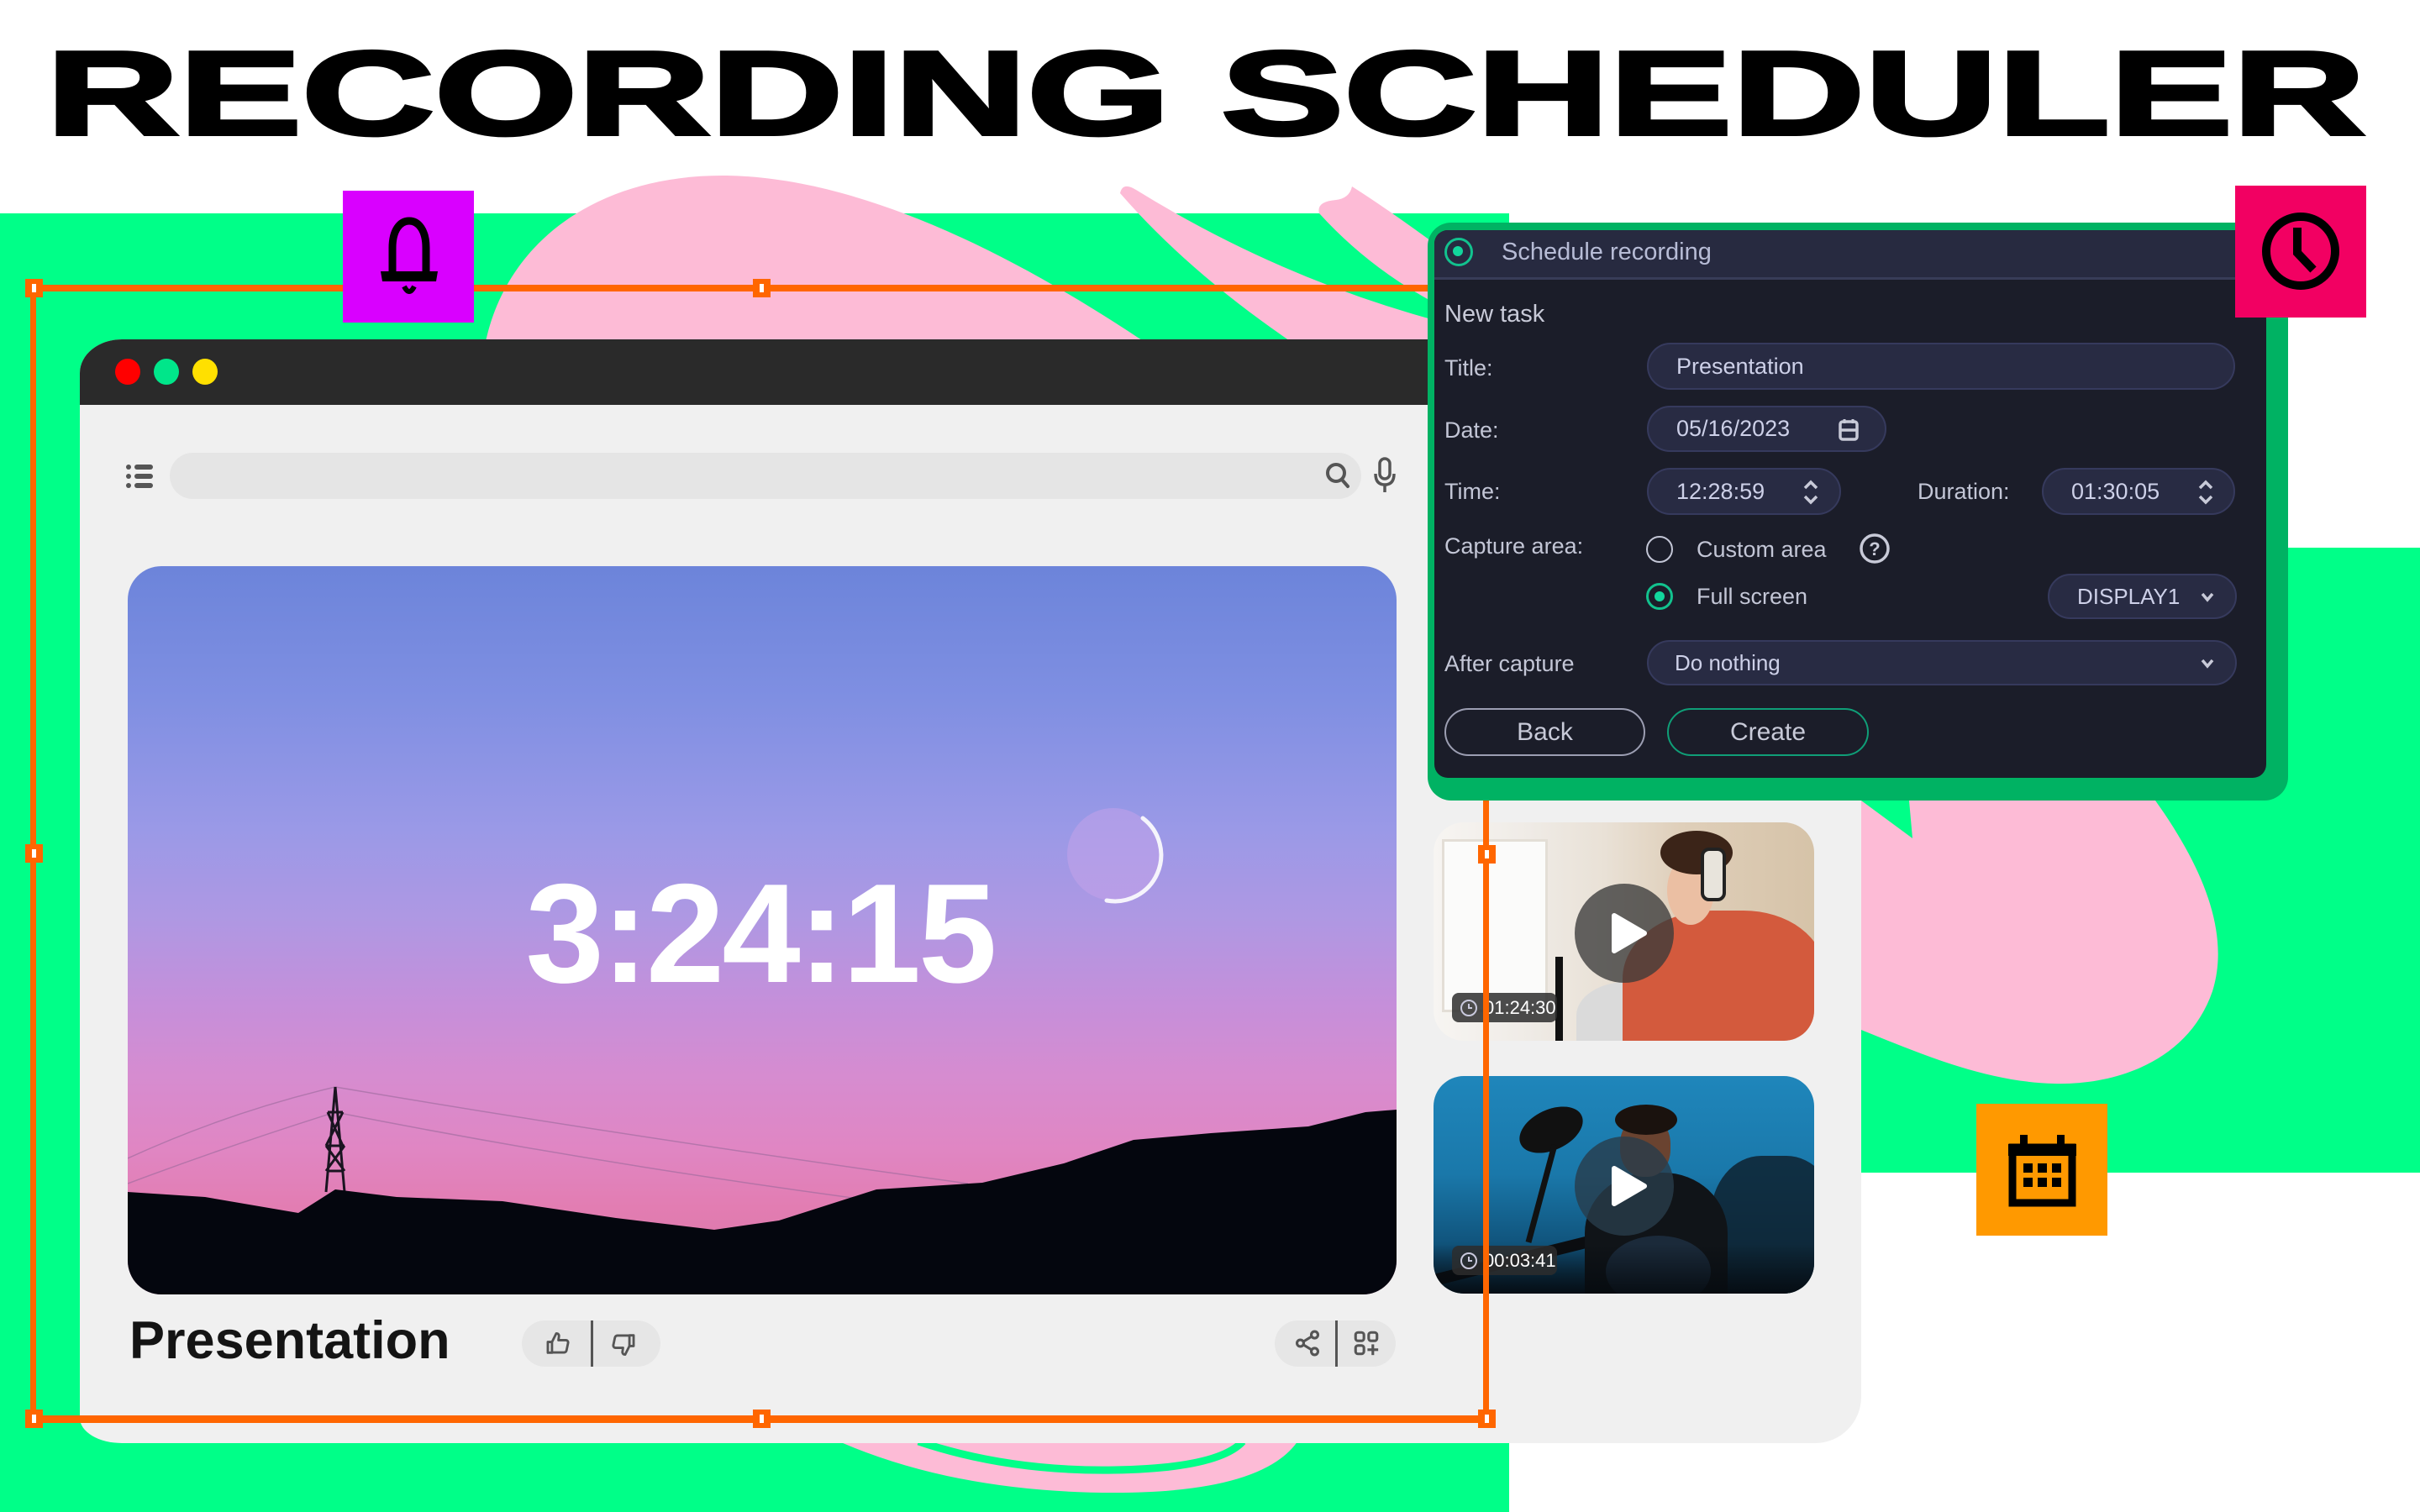 The height and width of the screenshot is (1512, 2420). I want to click on custom-area-label: Custom area, so click(1762, 549).